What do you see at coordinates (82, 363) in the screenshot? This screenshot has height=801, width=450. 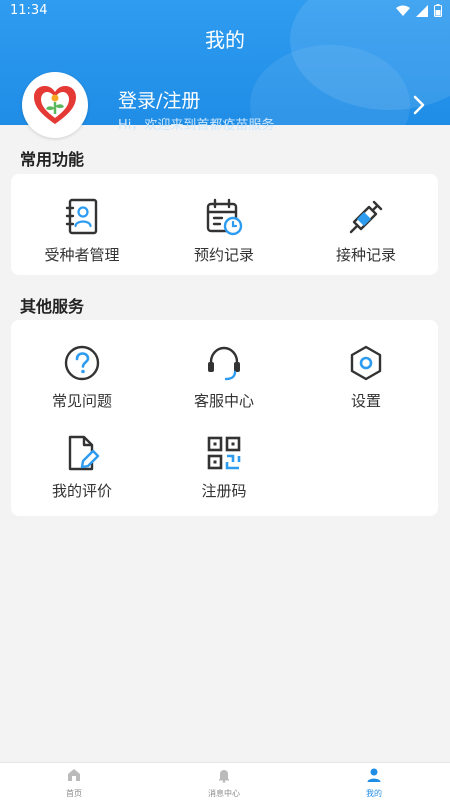 I see `question-icon` at bounding box center [82, 363].